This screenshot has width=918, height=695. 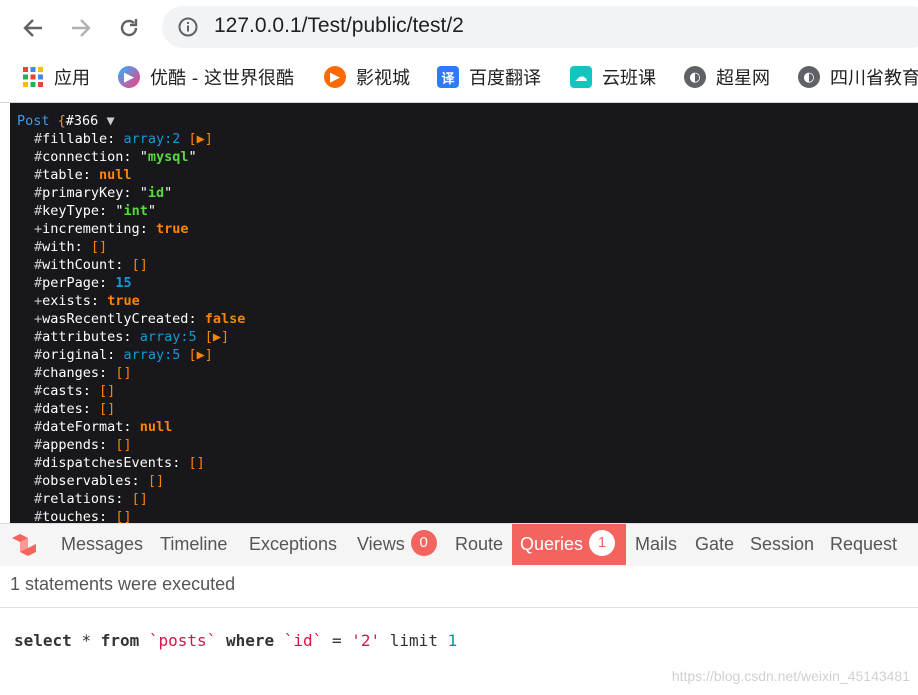 I want to click on dump-header: Post {#366 ▼, so click(x=131, y=121).